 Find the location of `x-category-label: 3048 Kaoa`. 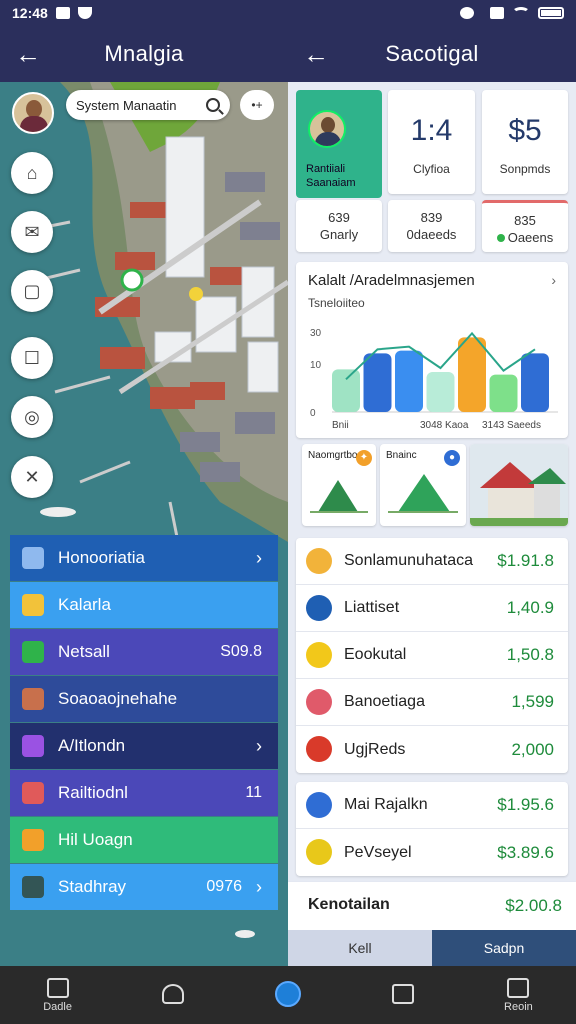

x-category-label: 3048 Kaoa is located at coordinates (444, 425).